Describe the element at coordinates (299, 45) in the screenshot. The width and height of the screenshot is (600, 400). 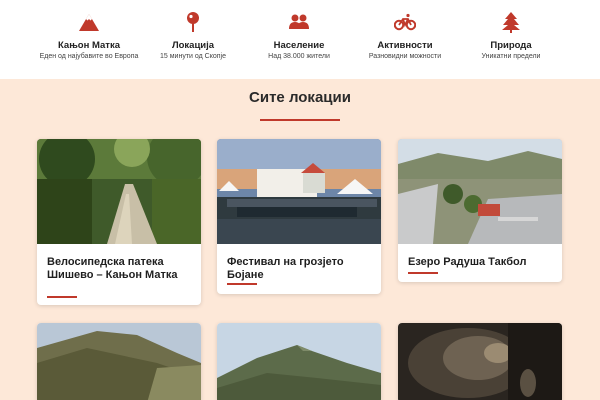
I see `feature-title: Население` at that location.